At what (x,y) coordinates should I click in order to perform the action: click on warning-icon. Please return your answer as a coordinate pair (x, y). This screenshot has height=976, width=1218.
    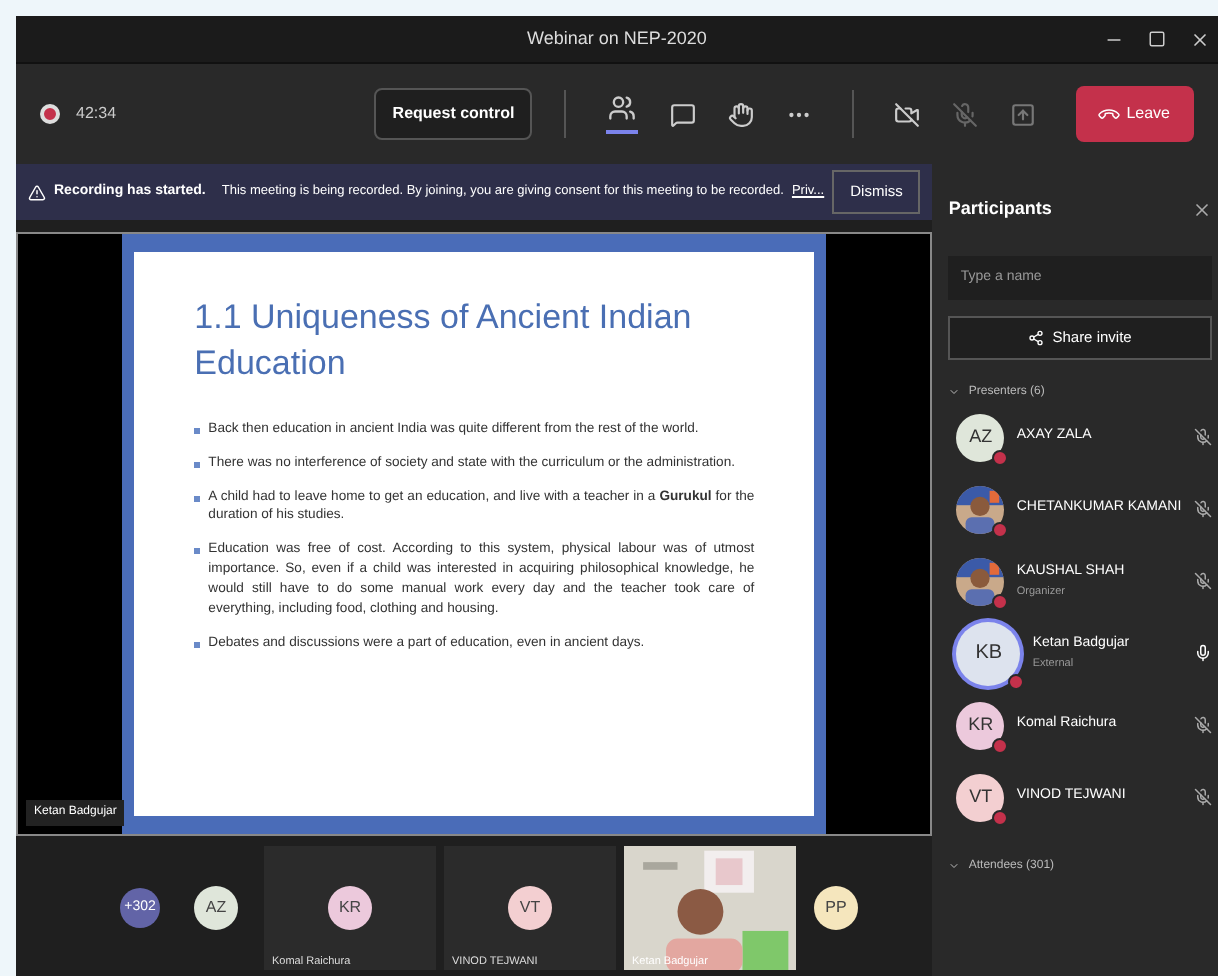
    Looking at the image, I should click on (37, 192).